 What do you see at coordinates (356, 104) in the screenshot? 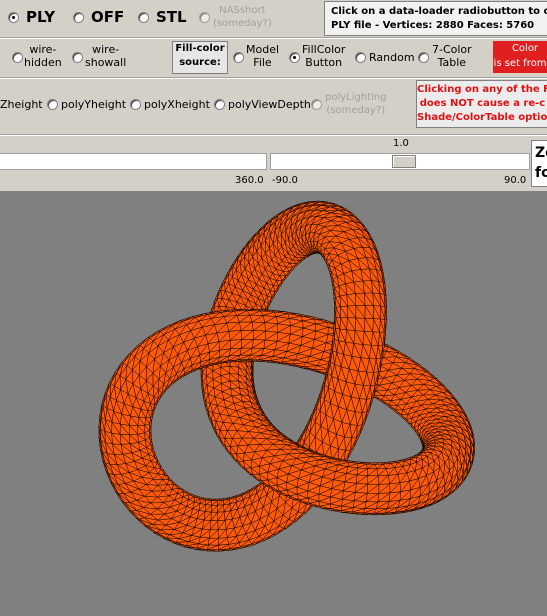
I see `polylighting-label: polyLighting (someday?)` at bounding box center [356, 104].